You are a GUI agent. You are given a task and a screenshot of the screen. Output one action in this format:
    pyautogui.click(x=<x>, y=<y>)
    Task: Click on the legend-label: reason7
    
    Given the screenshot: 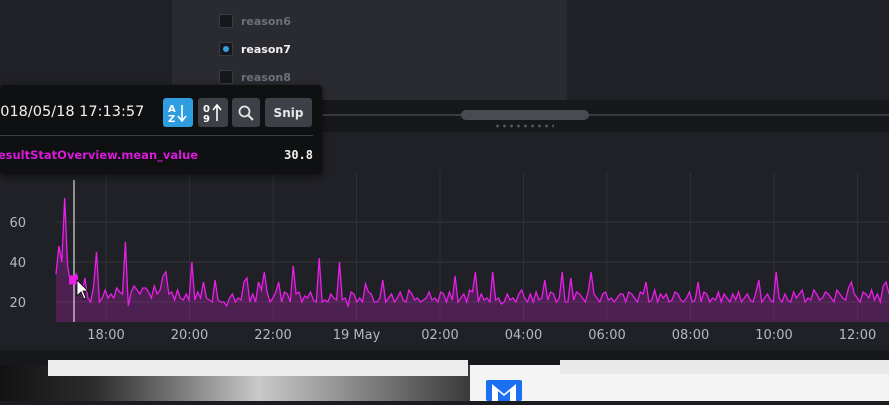 What is the action you would take?
    pyautogui.click(x=266, y=49)
    